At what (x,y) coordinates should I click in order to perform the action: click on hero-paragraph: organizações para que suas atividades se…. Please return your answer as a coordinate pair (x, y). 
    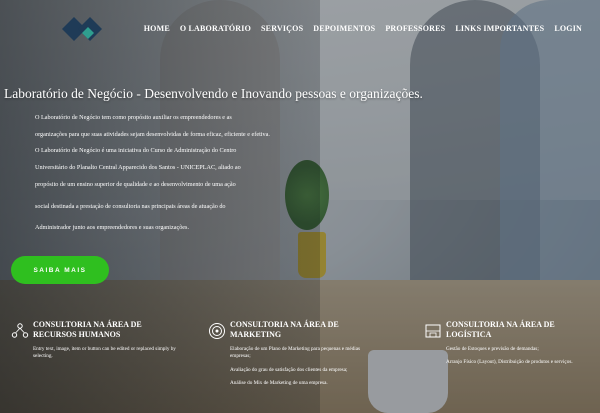
    Looking at the image, I should click on (152, 135).